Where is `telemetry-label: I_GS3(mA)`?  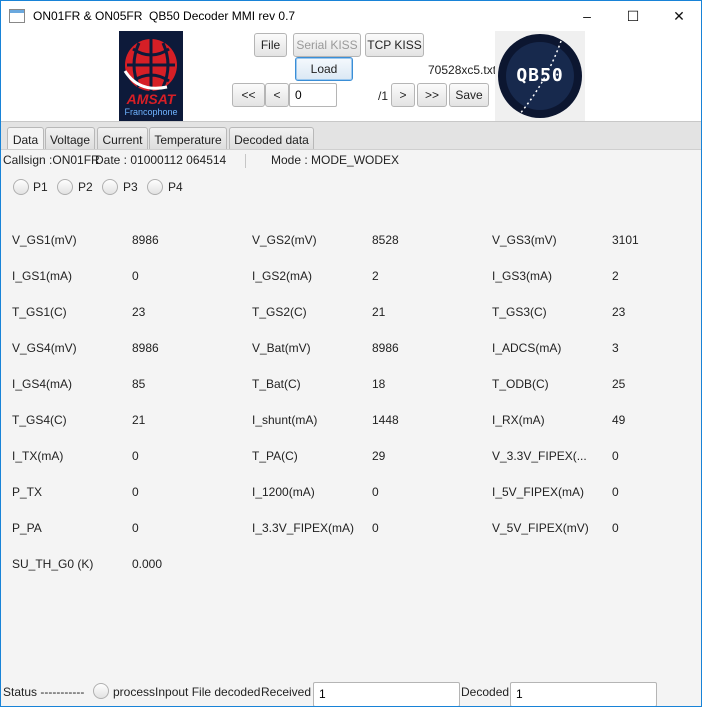 telemetry-label: I_GS3(mA) is located at coordinates (522, 276).